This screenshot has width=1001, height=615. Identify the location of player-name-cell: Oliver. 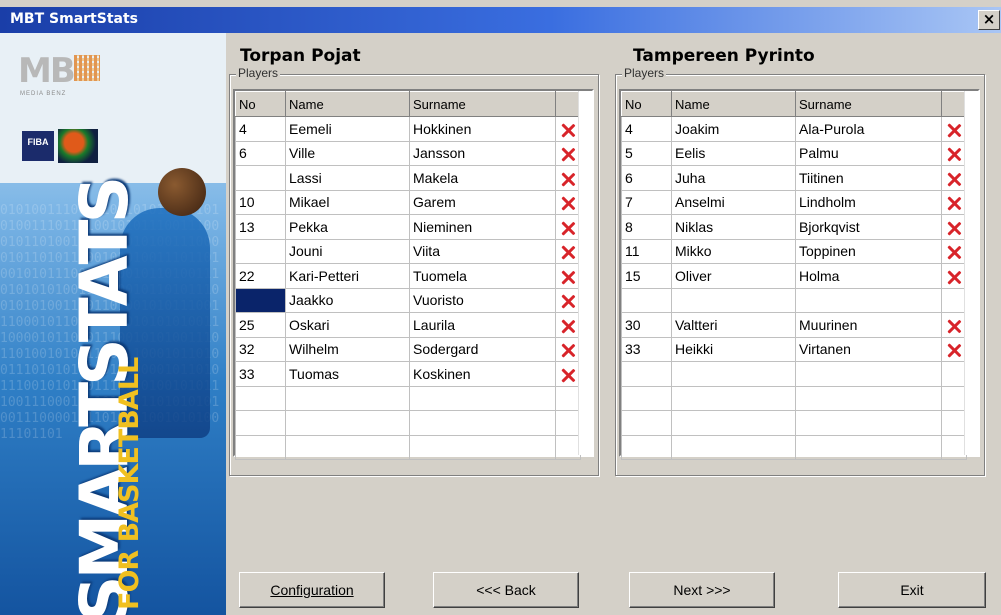
(733, 276).